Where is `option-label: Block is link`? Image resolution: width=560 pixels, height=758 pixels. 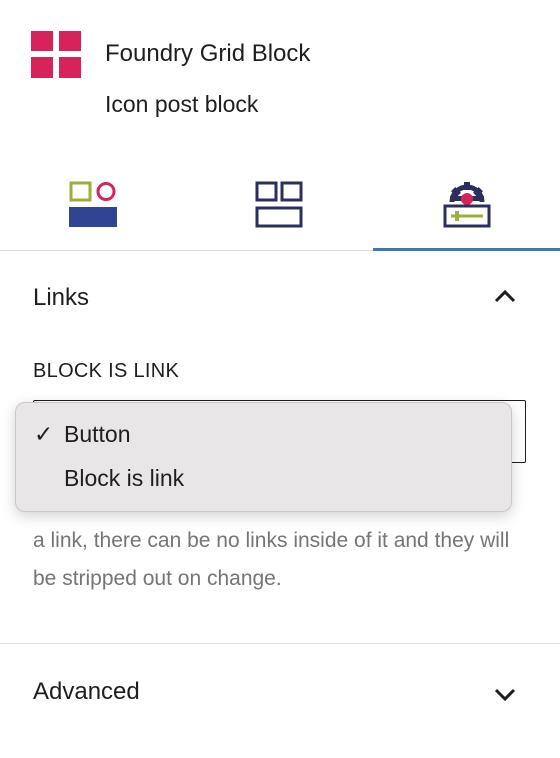 option-label: Block is link is located at coordinates (124, 478).